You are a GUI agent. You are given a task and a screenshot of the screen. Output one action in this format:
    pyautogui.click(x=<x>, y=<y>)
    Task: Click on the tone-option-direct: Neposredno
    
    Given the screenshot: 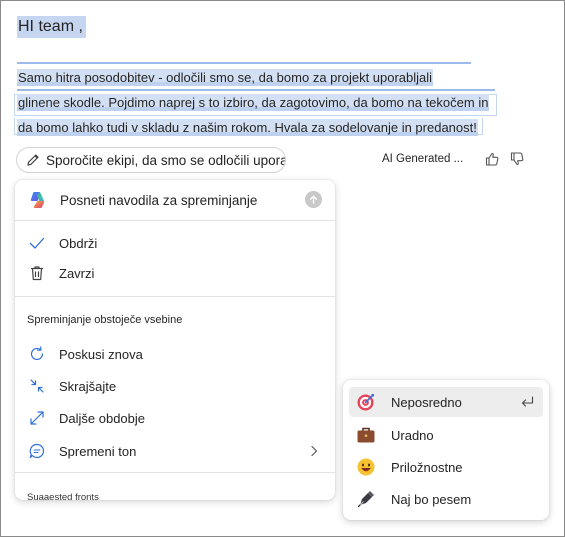 What is the action you would take?
    pyautogui.click(x=446, y=402)
    